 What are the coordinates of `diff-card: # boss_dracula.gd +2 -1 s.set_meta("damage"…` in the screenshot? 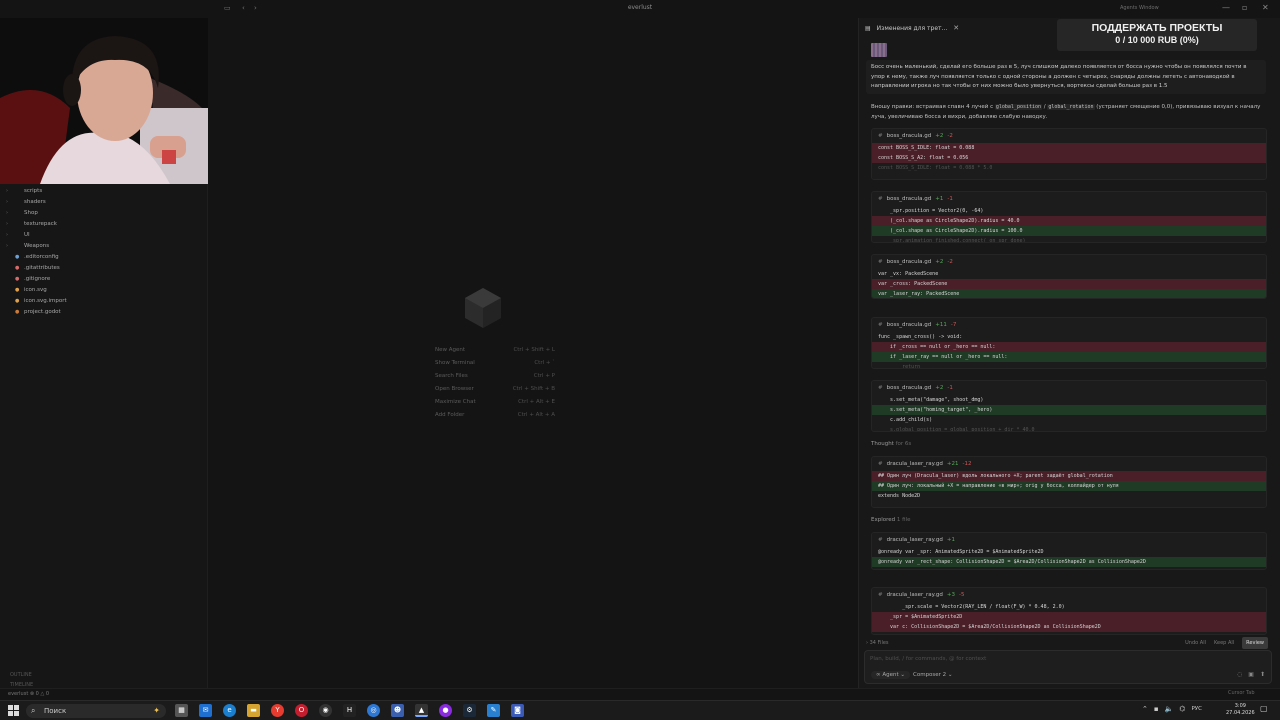 It's located at (1069, 406).